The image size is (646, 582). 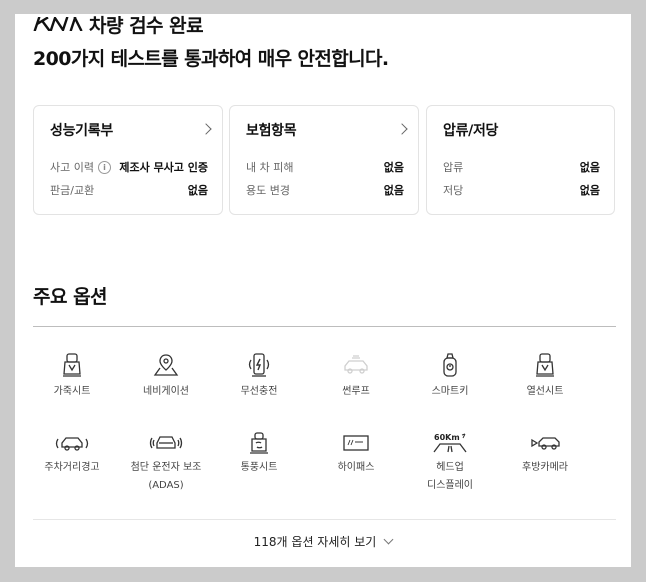 I want to click on card-row: 압류 없음, so click(x=521, y=167).